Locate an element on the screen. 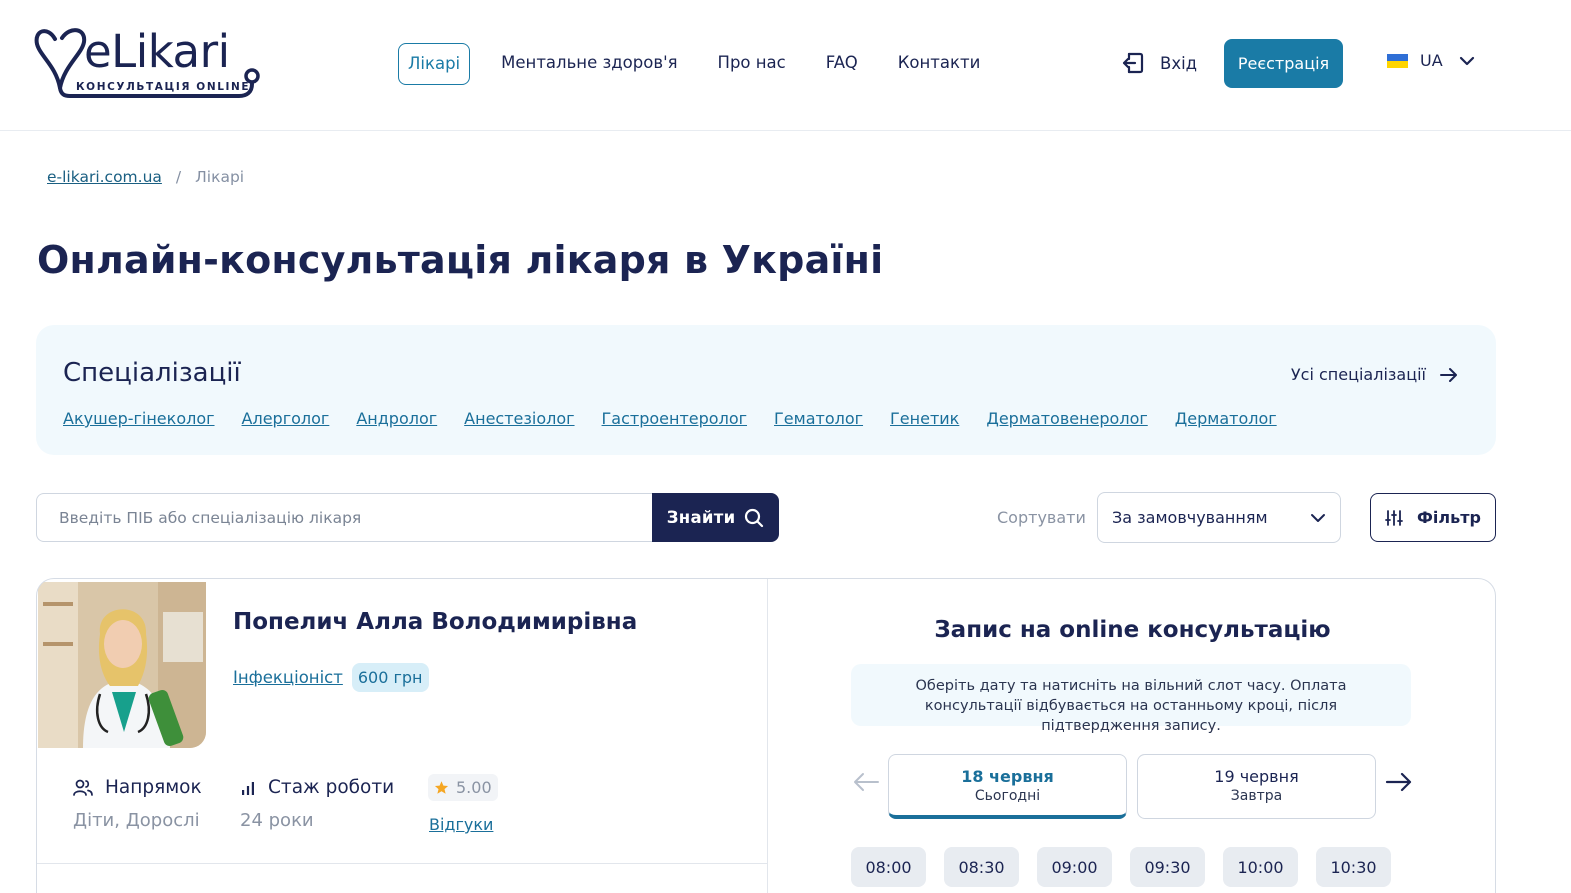 This screenshot has height=893, width=1571. filter-label: Фільтр is located at coordinates (1449, 517).